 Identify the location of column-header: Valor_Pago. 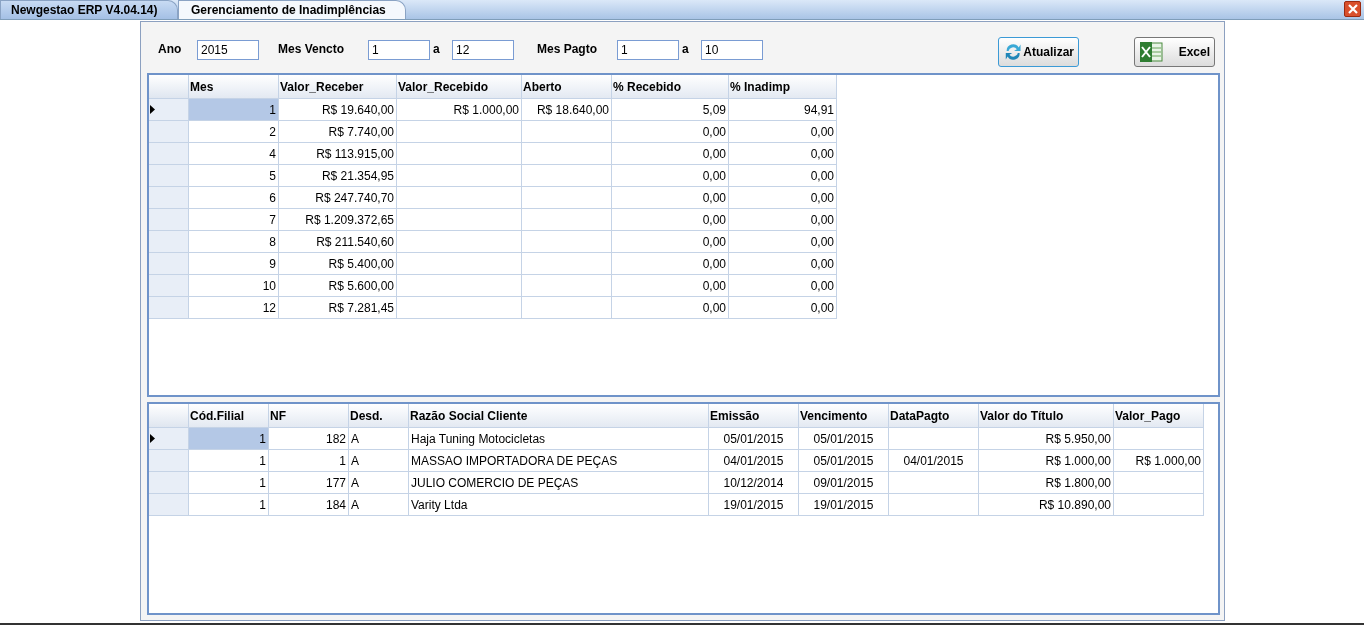
(1159, 416).